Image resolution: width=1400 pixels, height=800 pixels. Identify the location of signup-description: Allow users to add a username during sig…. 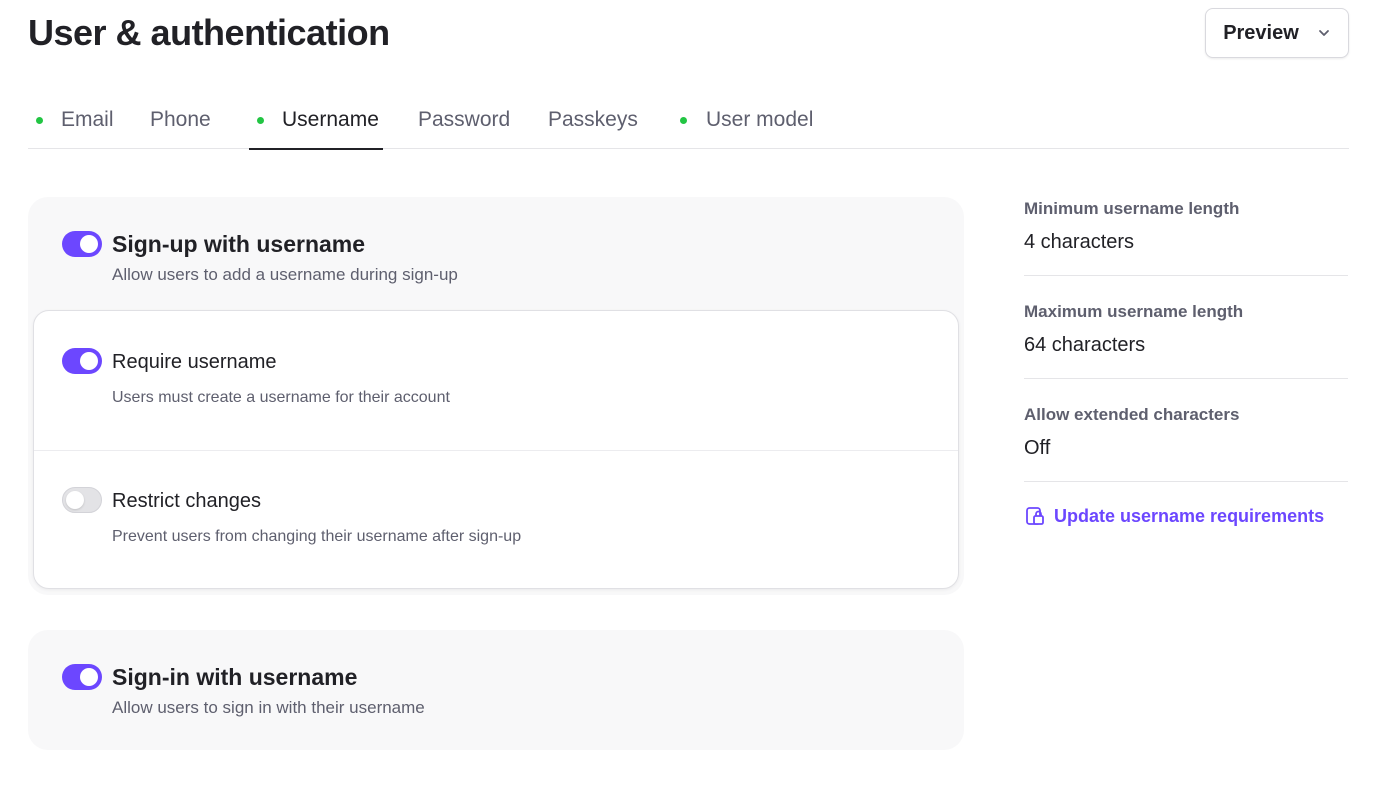
(285, 274).